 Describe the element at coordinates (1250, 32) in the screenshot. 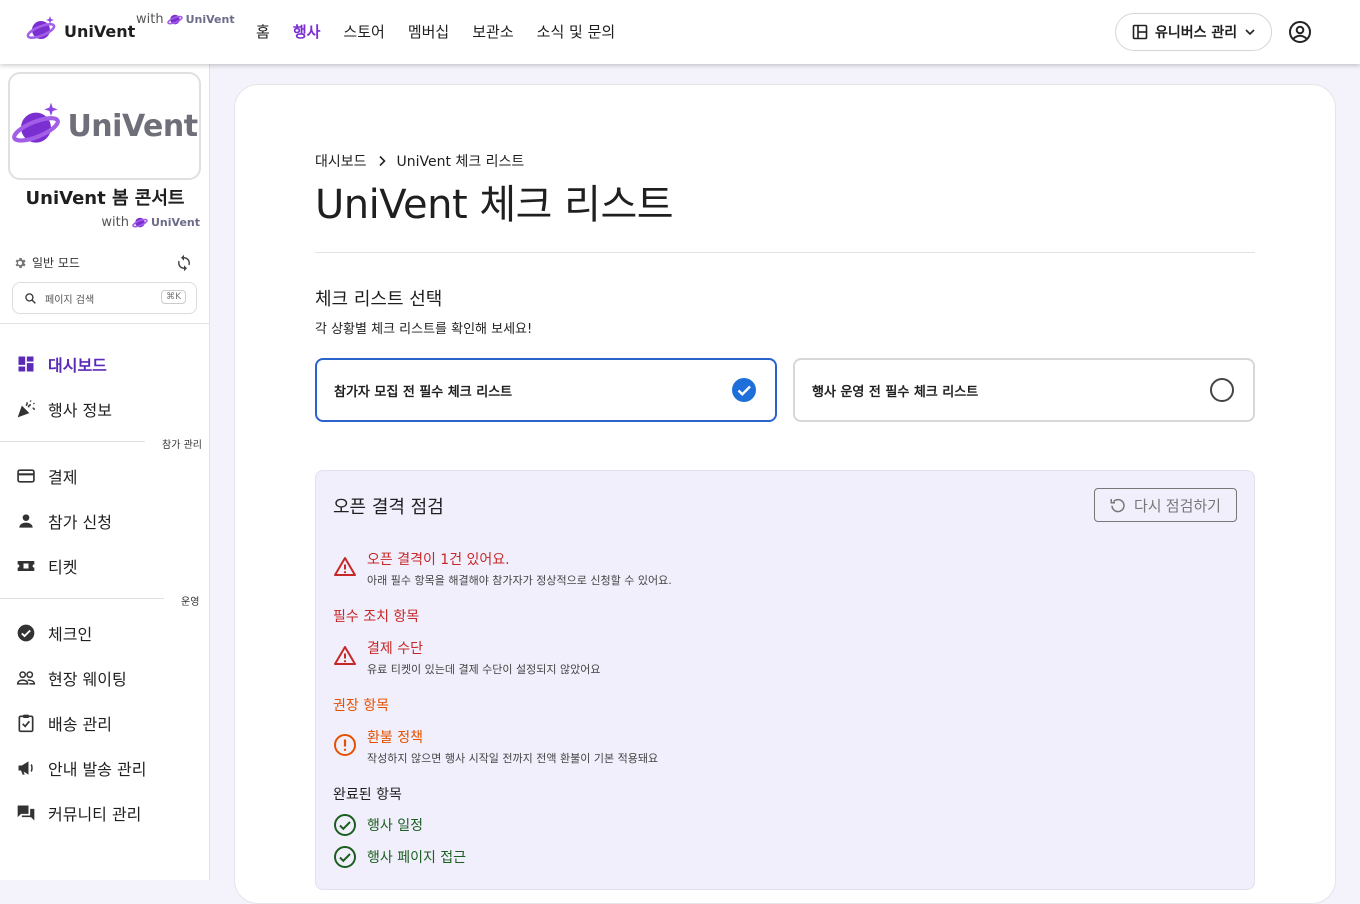

I see `chevron-down-icon` at that location.